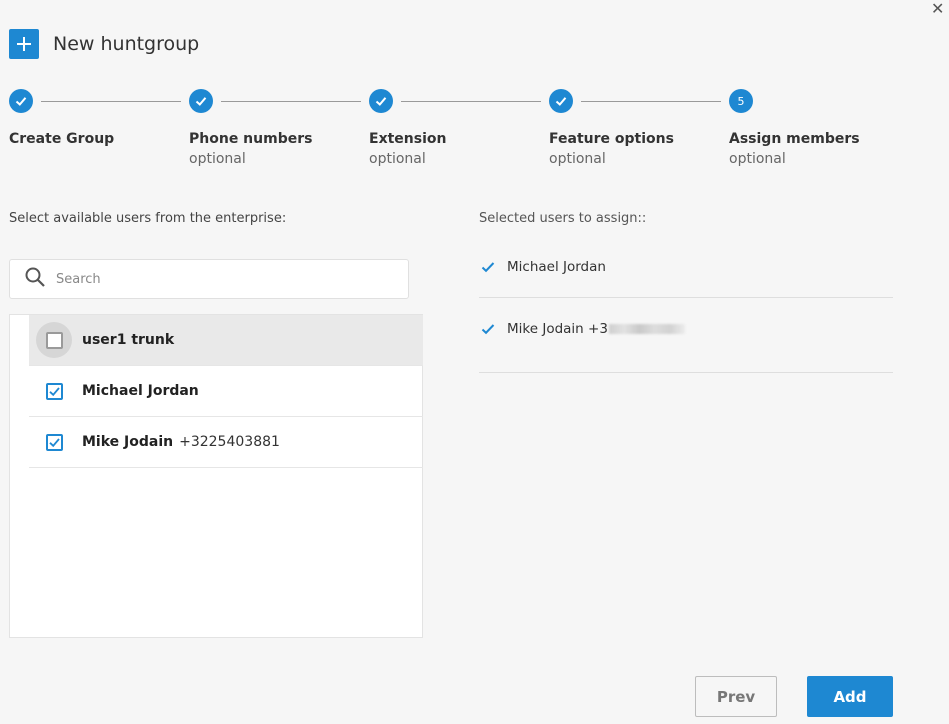 The image size is (949, 724). I want to click on step-3-title: Extension, so click(408, 139).